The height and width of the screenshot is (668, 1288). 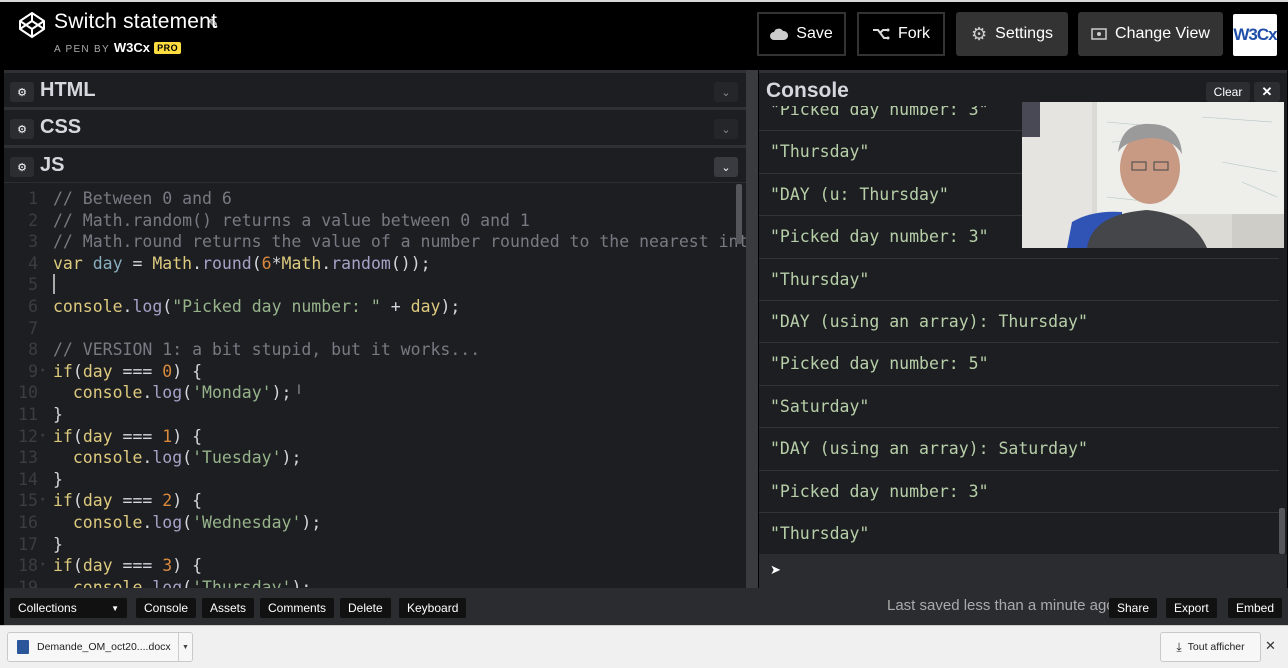 What do you see at coordinates (365, 608) in the screenshot?
I see `footer-delete-button: Delete` at bounding box center [365, 608].